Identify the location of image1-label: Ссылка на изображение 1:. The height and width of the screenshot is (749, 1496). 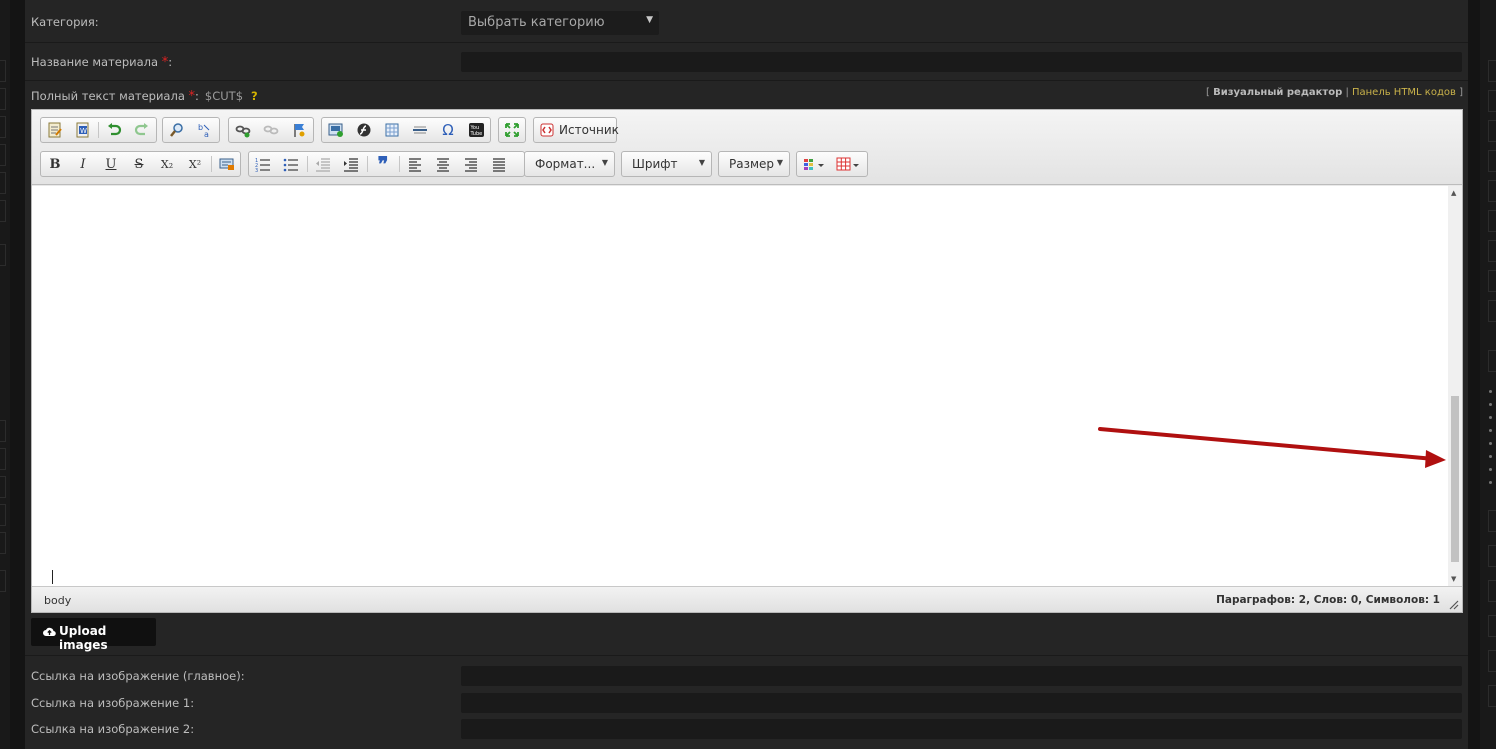
(113, 703).